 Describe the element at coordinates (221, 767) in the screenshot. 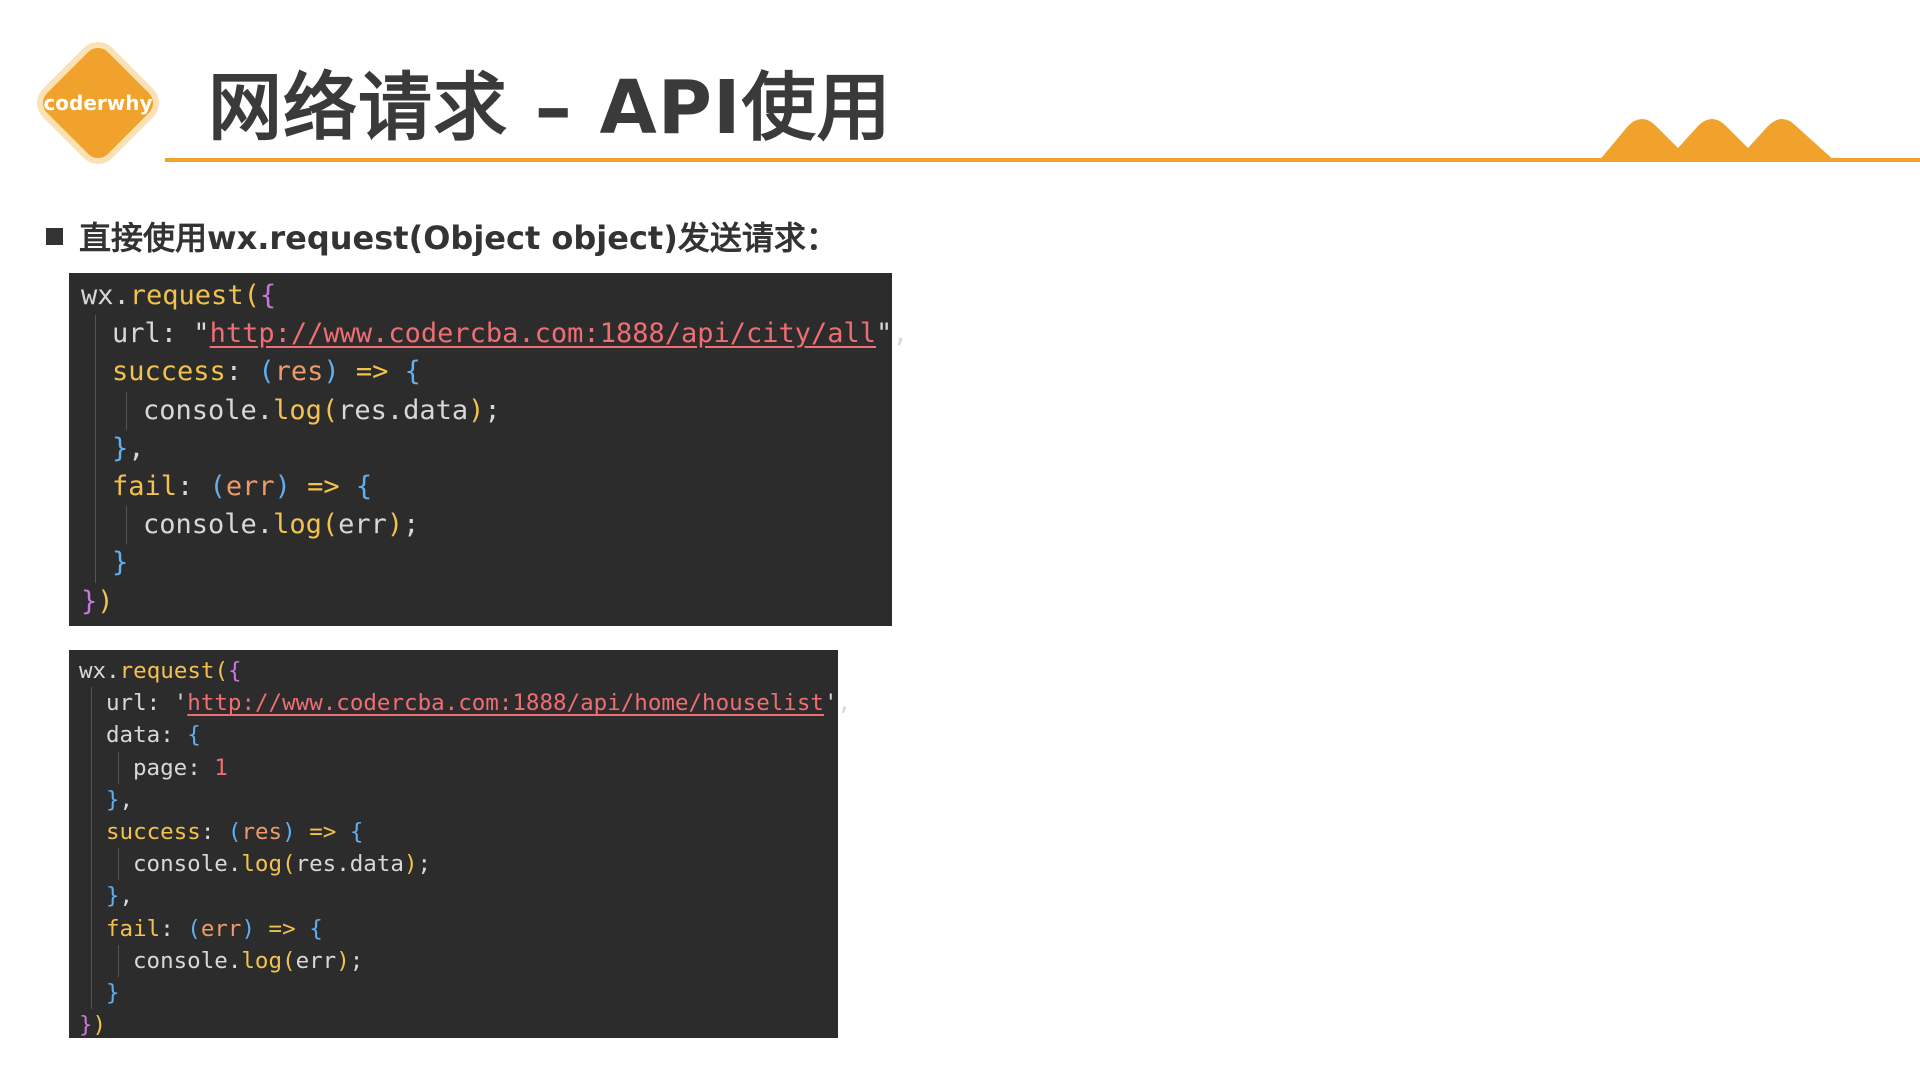

I see `code-token: 1` at that location.